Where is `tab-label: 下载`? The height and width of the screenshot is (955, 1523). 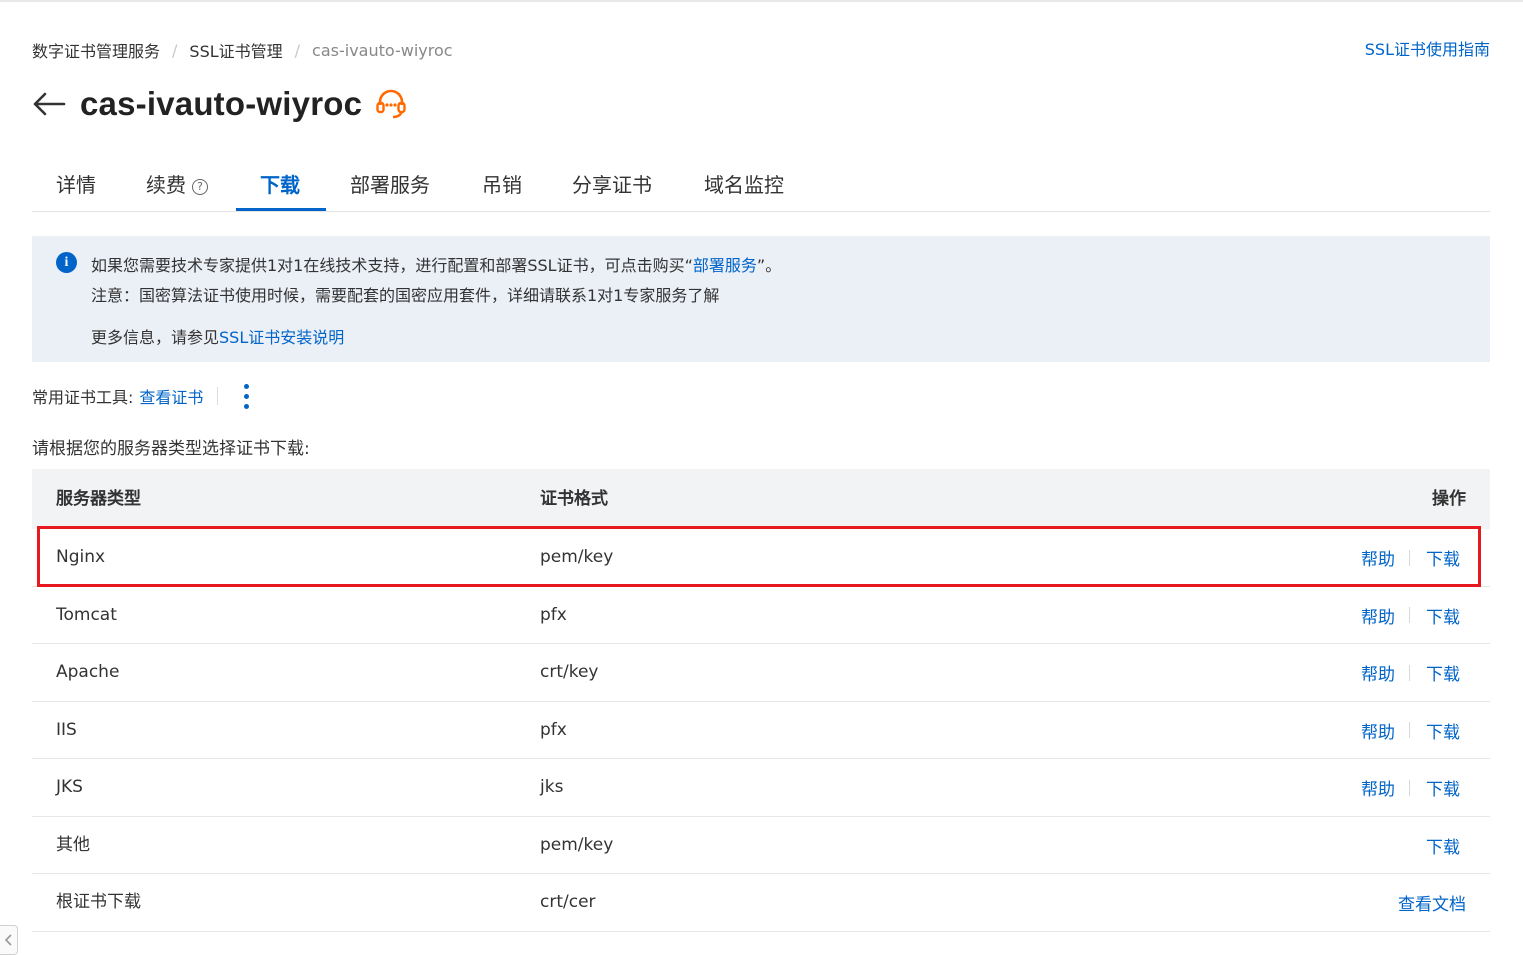 tab-label: 下载 is located at coordinates (280, 185).